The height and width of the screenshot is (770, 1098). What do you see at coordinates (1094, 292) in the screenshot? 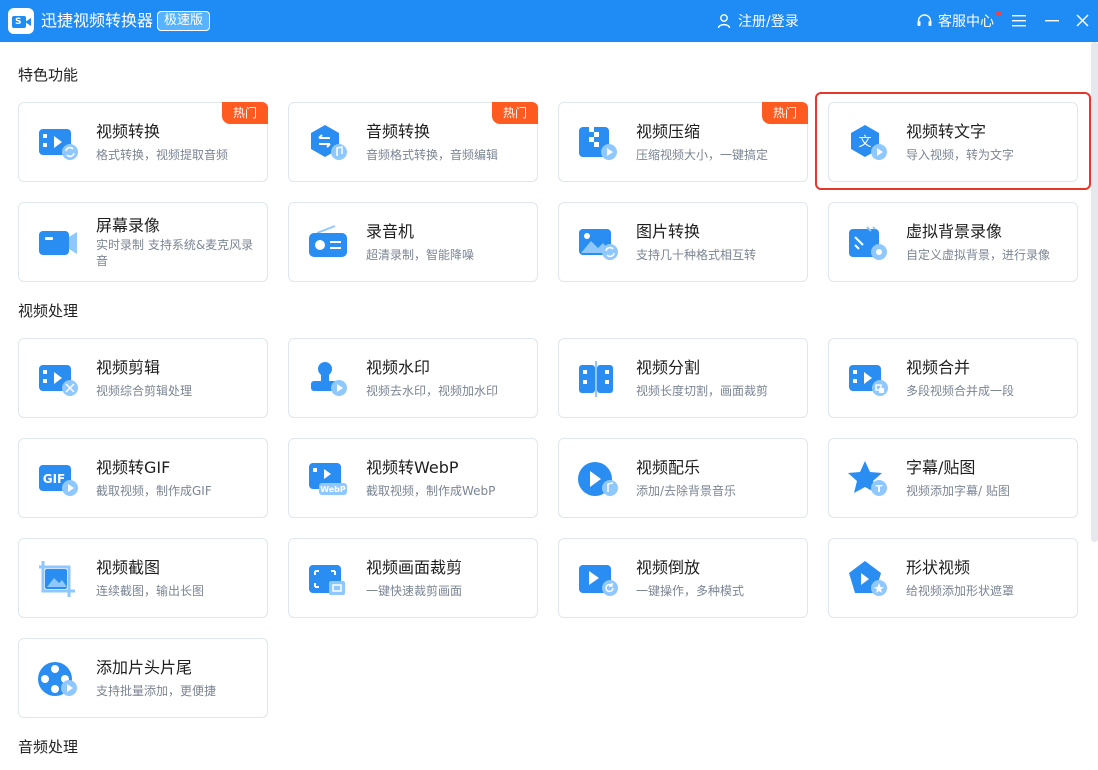
I see `vertical-scrollbar` at bounding box center [1094, 292].